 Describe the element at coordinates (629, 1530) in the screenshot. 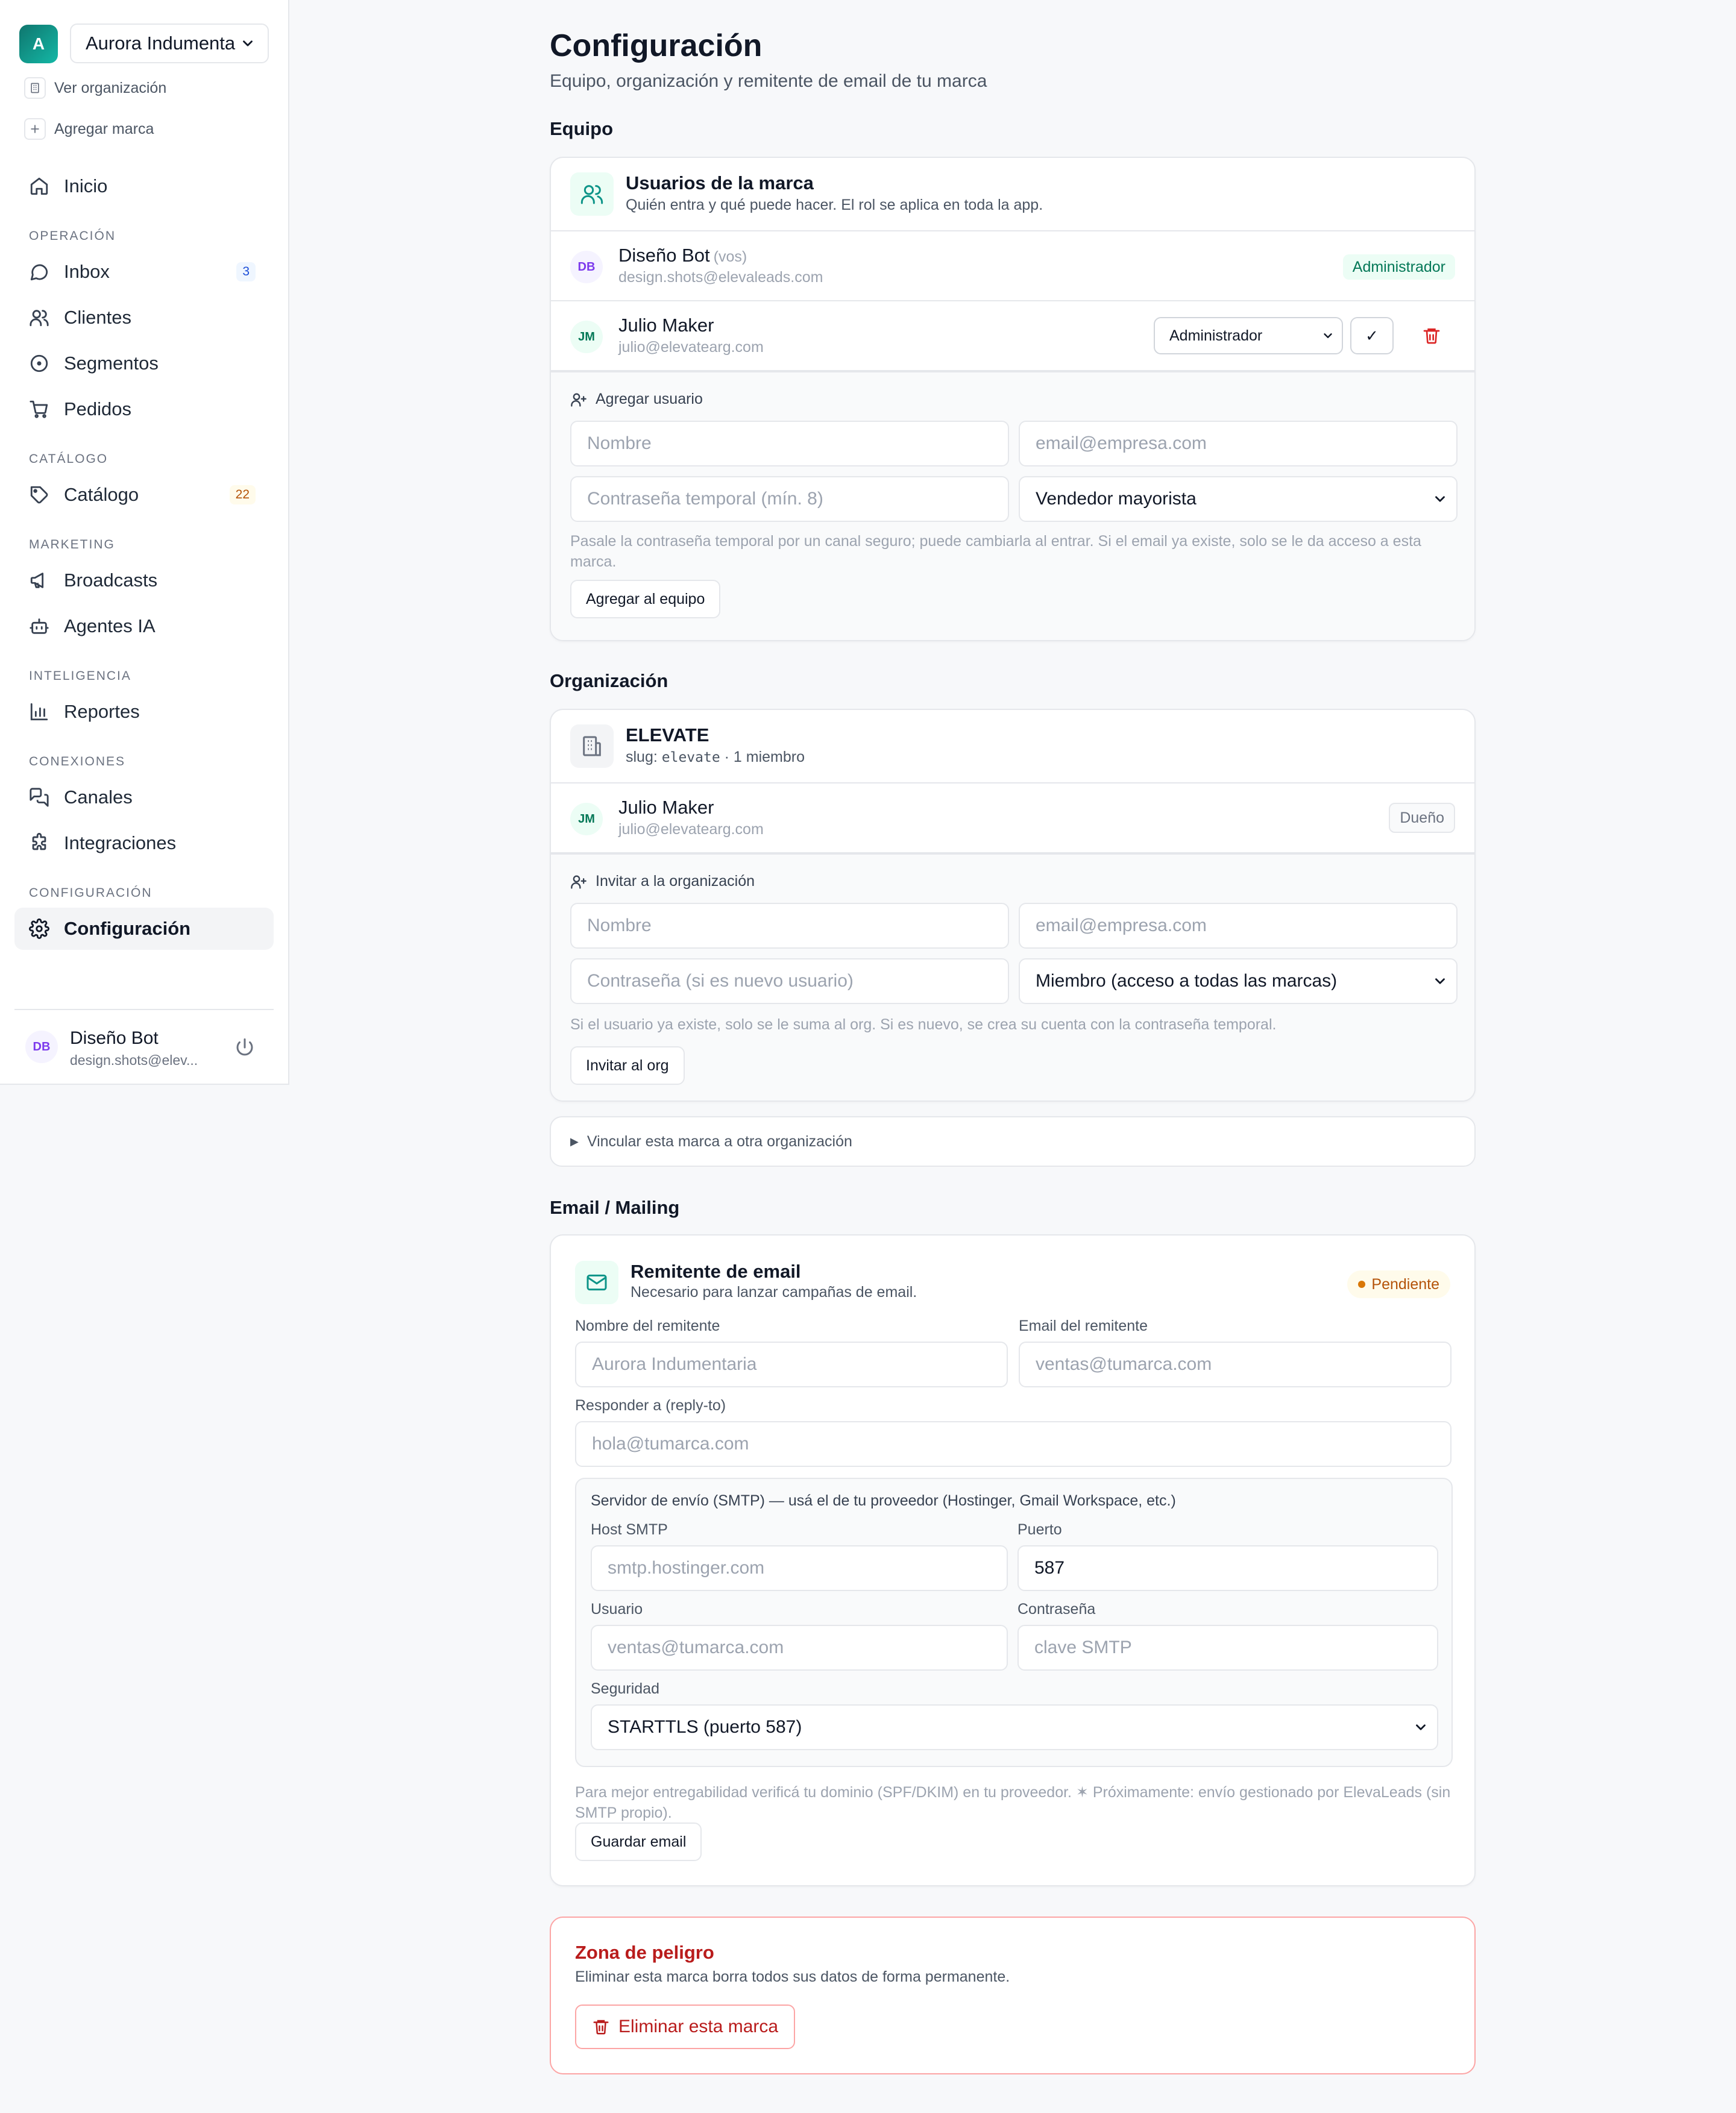

I see `smtp-host-label: Host SMTP` at that location.